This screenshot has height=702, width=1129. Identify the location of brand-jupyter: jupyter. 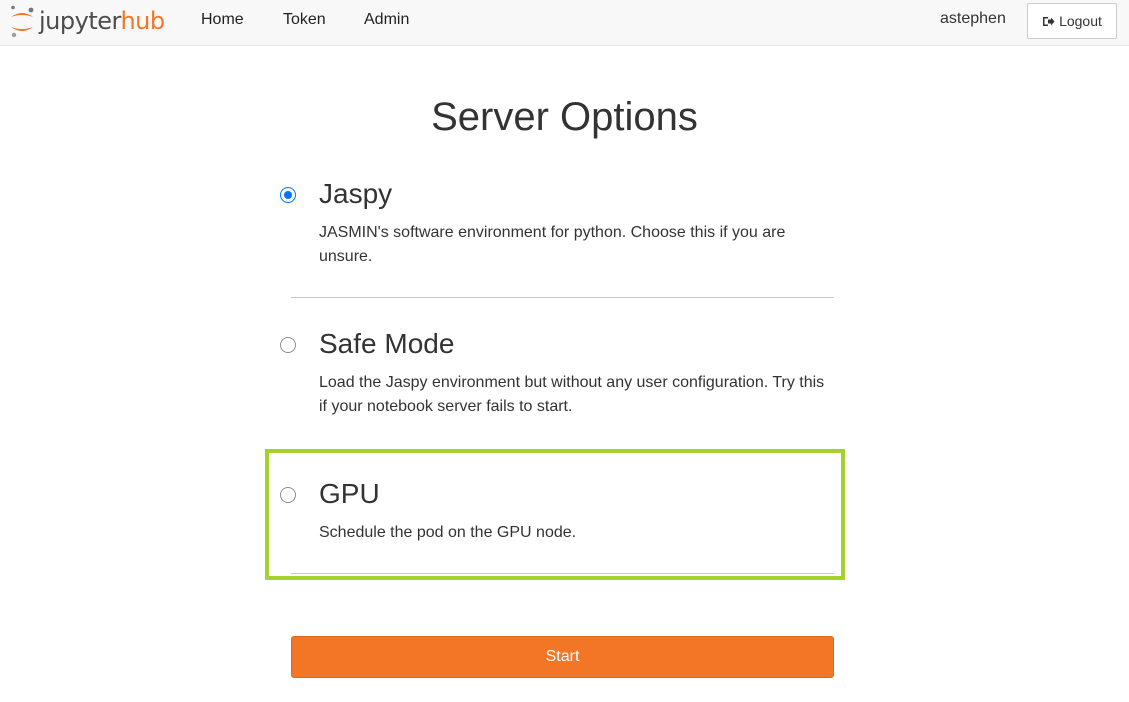
(80, 21).